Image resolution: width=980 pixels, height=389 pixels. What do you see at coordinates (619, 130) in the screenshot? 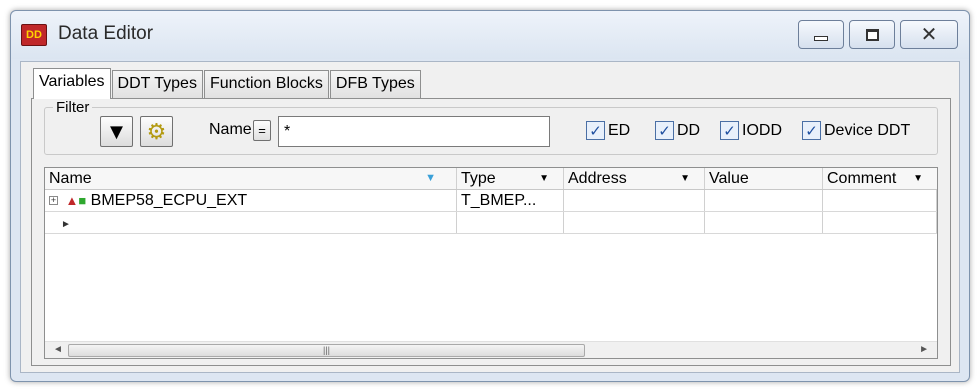
I see `checkbox-ed-label: ED` at bounding box center [619, 130].